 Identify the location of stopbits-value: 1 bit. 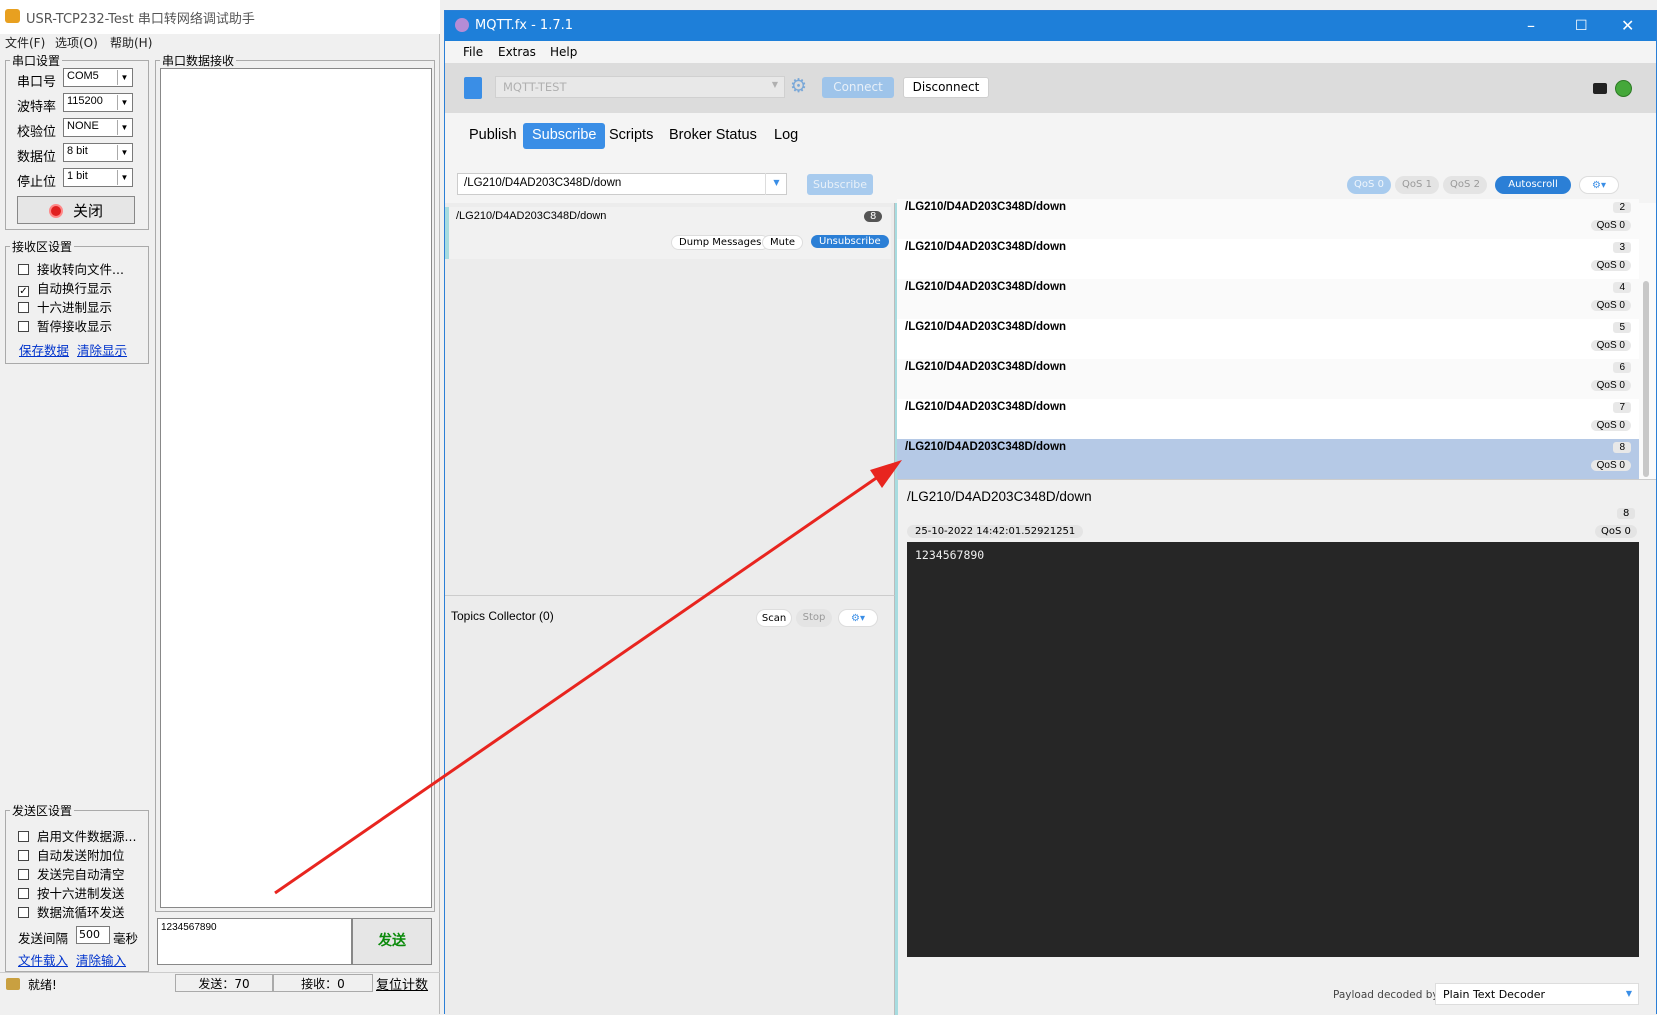
(77, 176).